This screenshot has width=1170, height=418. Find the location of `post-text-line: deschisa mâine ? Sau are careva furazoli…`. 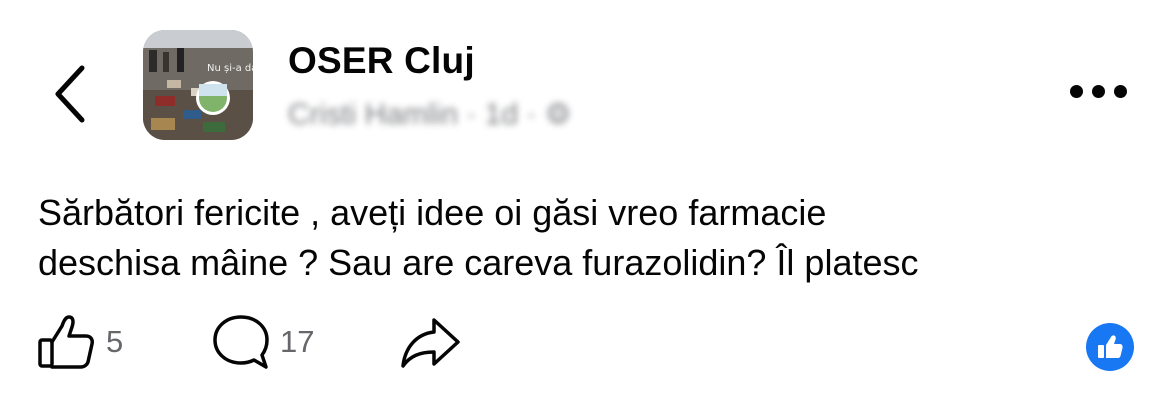

post-text-line: deschisa mâine ? Sau are careva furazoli… is located at coordinates (478, 262).